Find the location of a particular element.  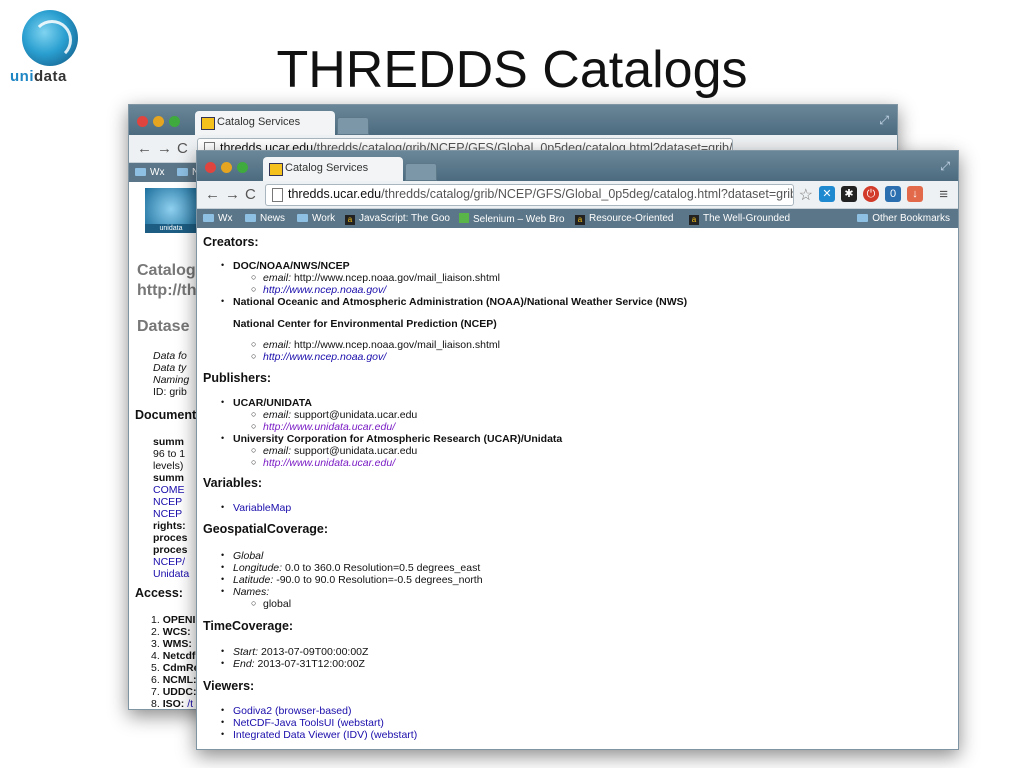

menu-icon: ≡ is located at coordinates (943, 194).